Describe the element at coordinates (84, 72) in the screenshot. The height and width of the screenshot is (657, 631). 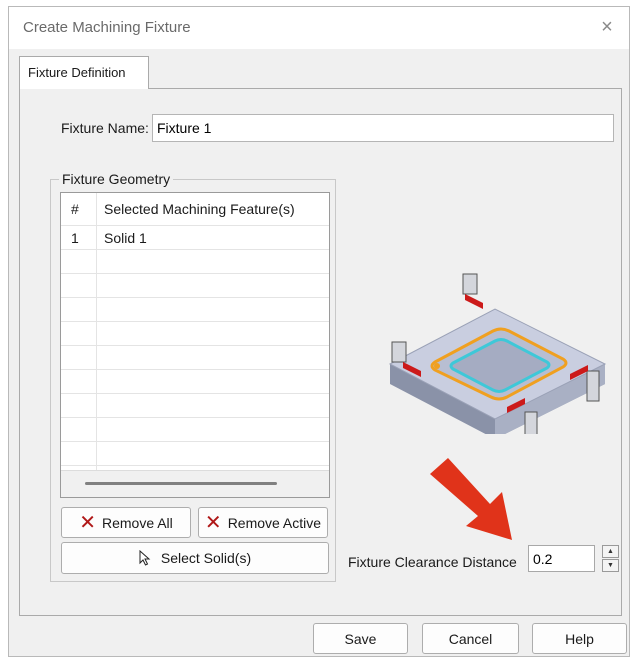
I see `tab-fixture-definition: Fixture Definition` at that location.